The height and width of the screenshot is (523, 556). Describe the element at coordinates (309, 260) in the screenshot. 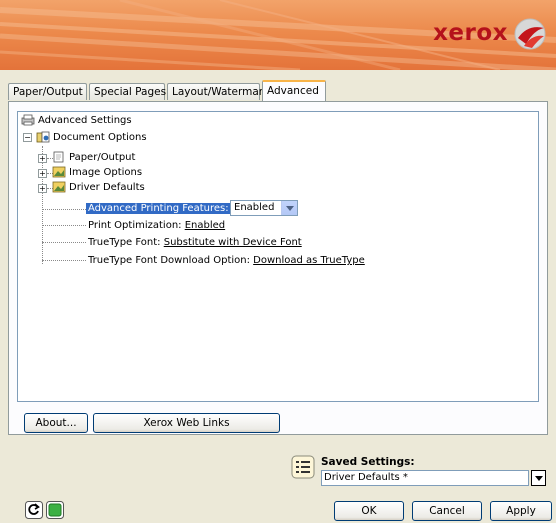

I see `truetype-download-value: Download as TrueType` at that location.